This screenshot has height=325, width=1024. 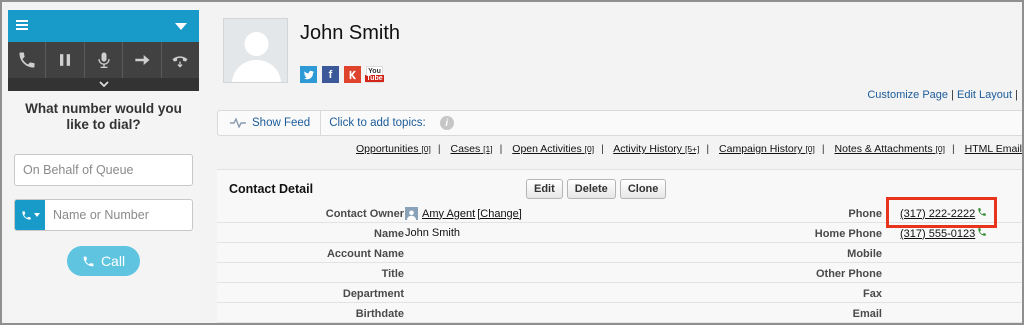 What do you see at coordinates (619, 273) in the screenshot?
I see `detail-row: Title Other Phone` at bounding box center [619, 273].